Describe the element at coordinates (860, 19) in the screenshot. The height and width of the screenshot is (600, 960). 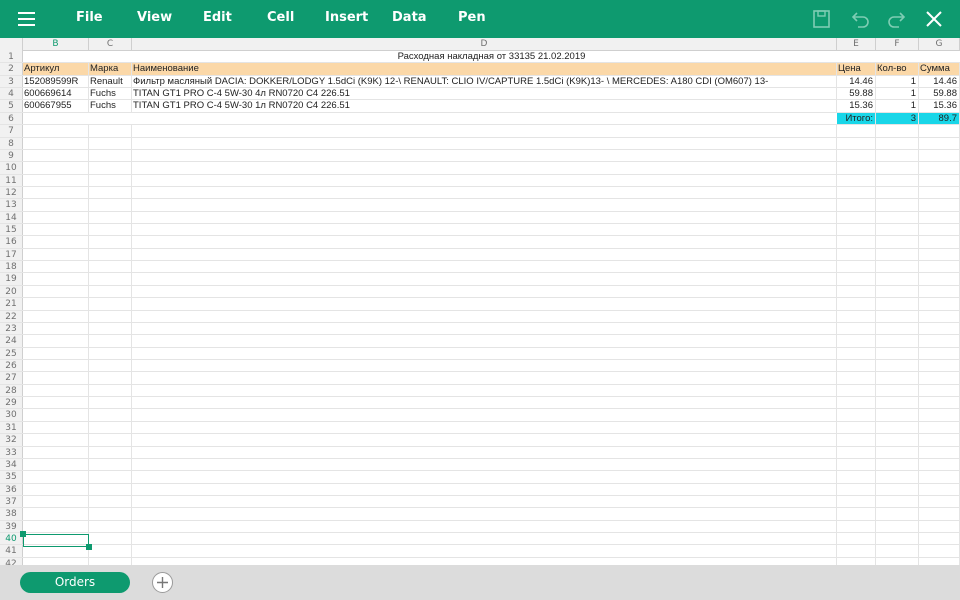
I see `undo-icon` at that location.